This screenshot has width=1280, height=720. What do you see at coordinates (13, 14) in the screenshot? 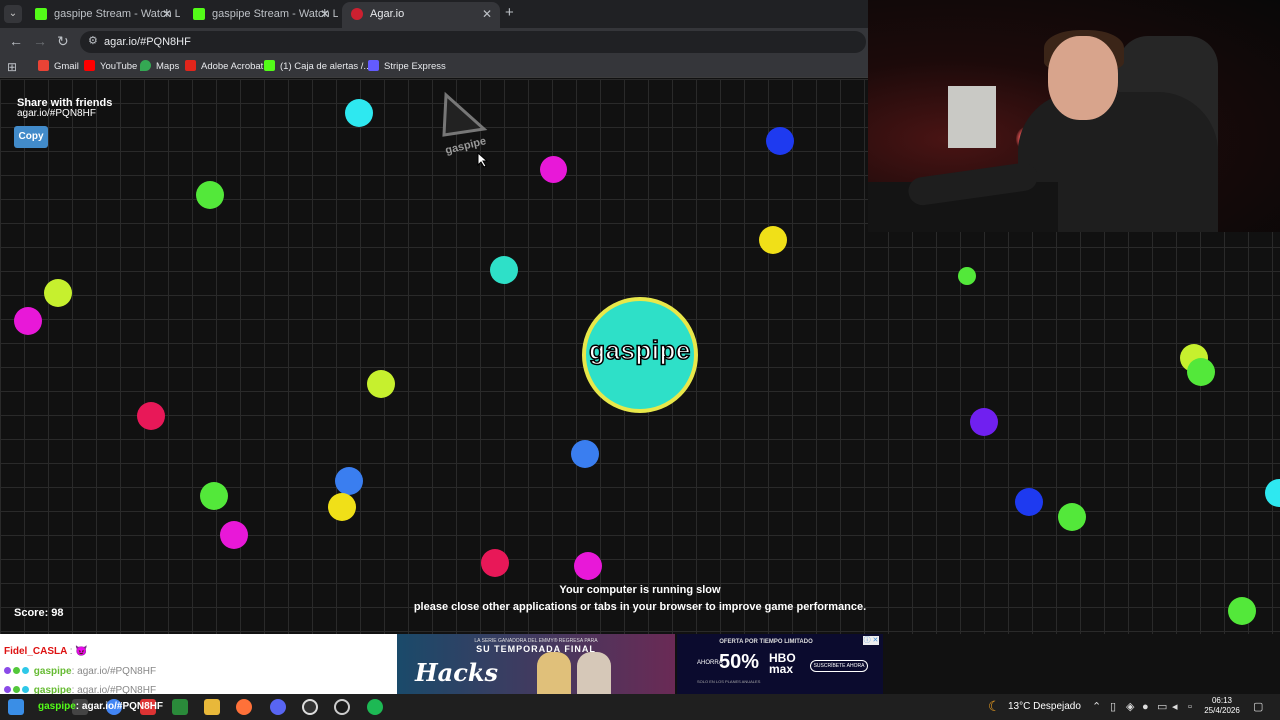
I see `tab-search-button: ⌄` at bounding box center [13, 14].